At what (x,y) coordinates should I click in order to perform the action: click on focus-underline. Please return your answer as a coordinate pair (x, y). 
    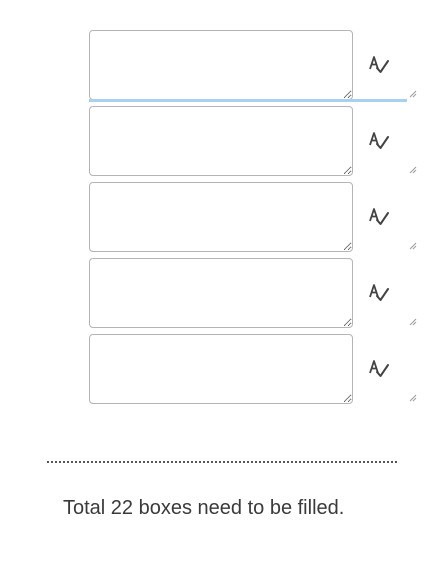
    Looking at the image, I should click on (248, 100).